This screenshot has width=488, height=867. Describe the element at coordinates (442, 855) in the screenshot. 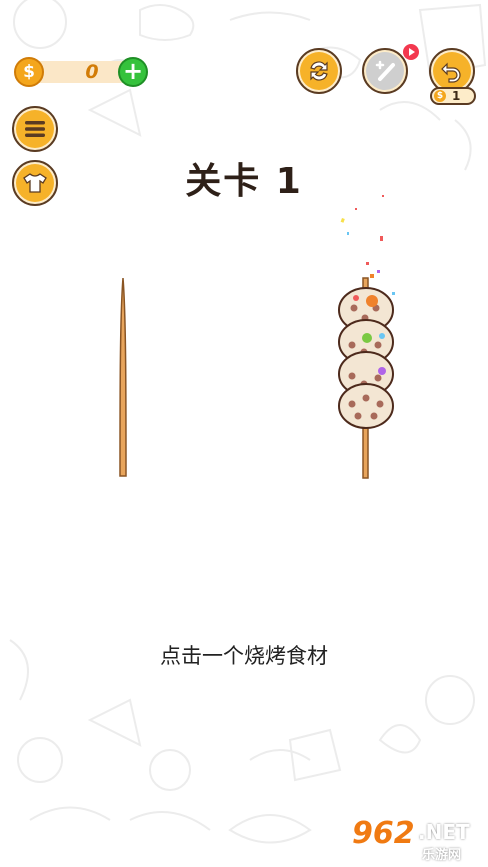

I see `watermark-sub: 乐游网` at that location.